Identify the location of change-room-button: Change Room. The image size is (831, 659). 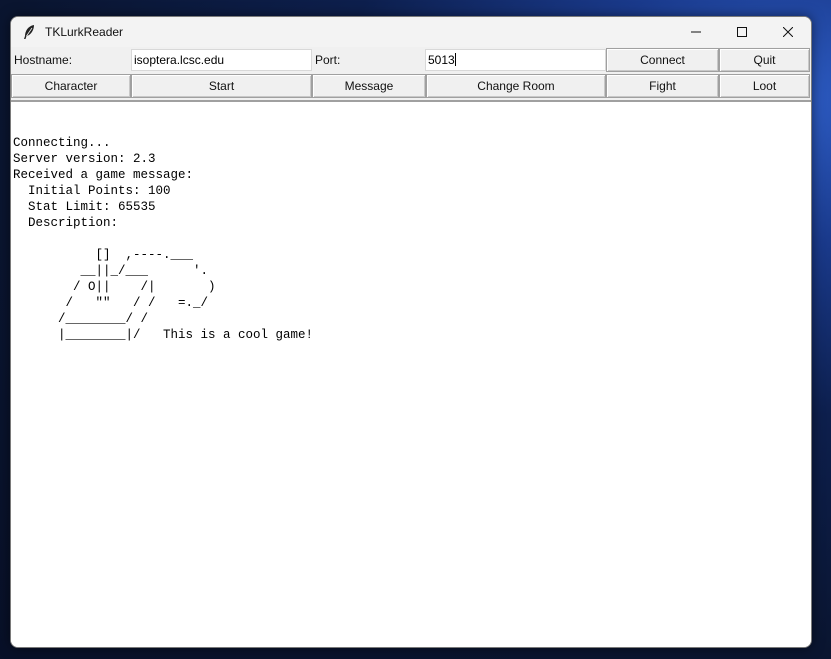
(516, 86).